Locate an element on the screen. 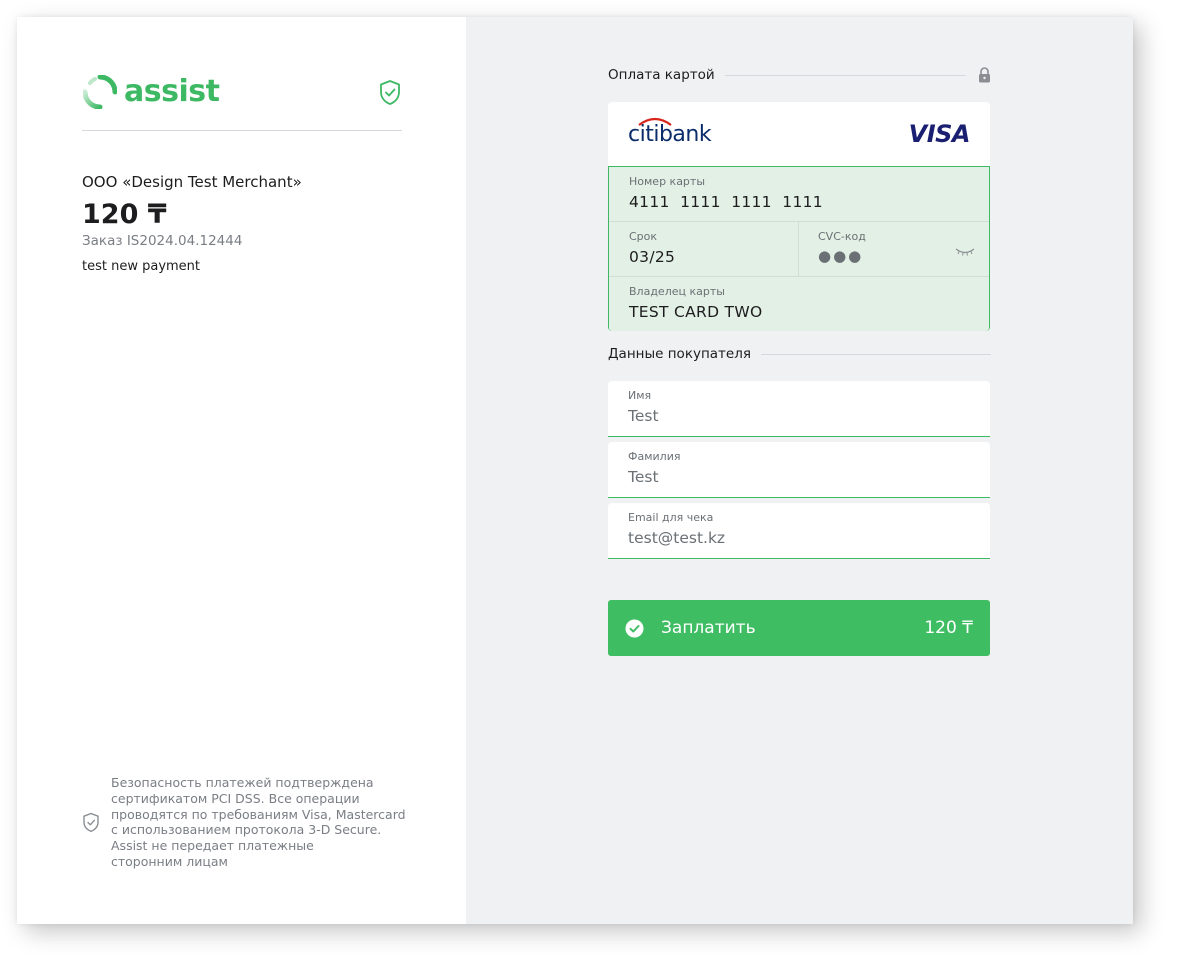  email-field: Email для чека test@test.kz is located at coordinates (799, 531).